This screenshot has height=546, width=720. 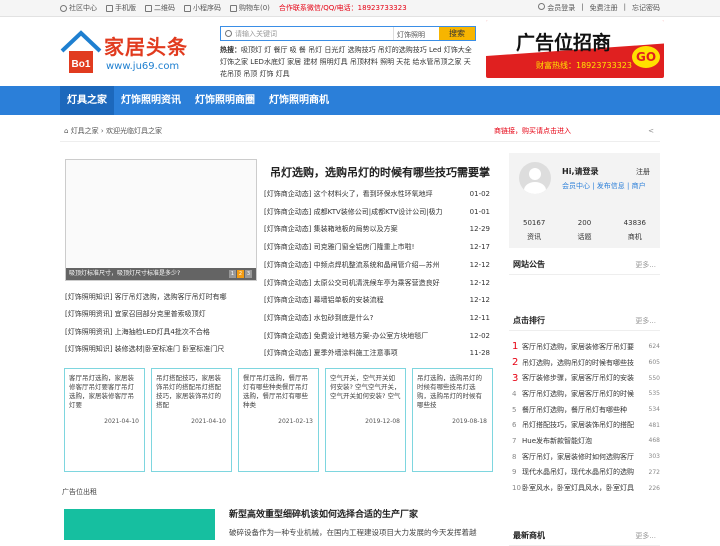 What do you see at coordinates (377, 354) in the screenshot?
I see `list-item: [灯饰商企动态] 夏季外墙涂料施工注意事项 11-28` at bounding box center [377, 354].